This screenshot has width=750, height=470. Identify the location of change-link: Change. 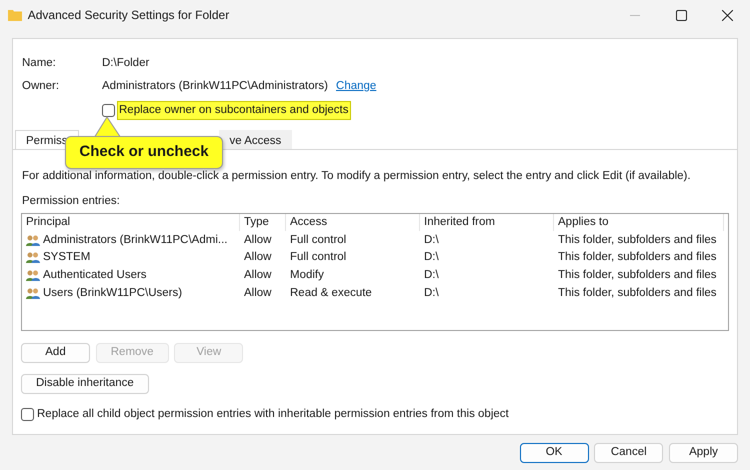
(356, 87).